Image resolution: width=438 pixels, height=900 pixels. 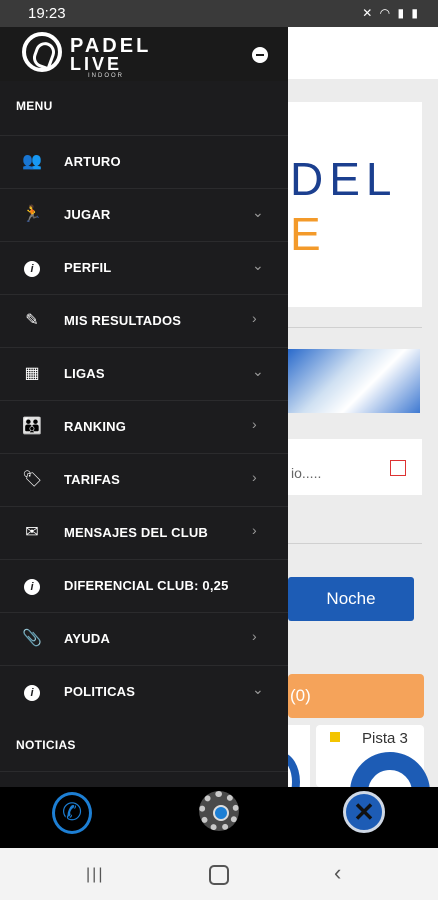 What do you see at coordinates (144, 479) in the screenshot?
I see `menu-item-tarifas: 🏷 TARIFAS ›` at bounding box center [144, 479].